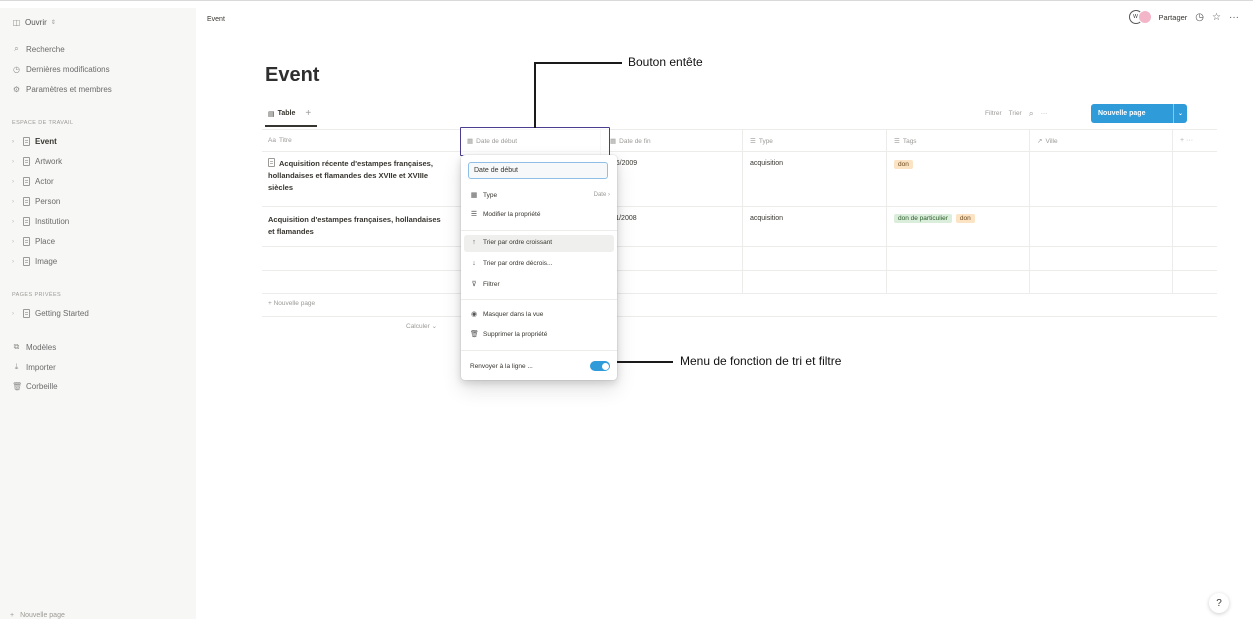  What do you see at coordinates (1047, 141) in the screenshot?
I see `column-header-city: ↗ Ville` at bounding box center [1047, 141].